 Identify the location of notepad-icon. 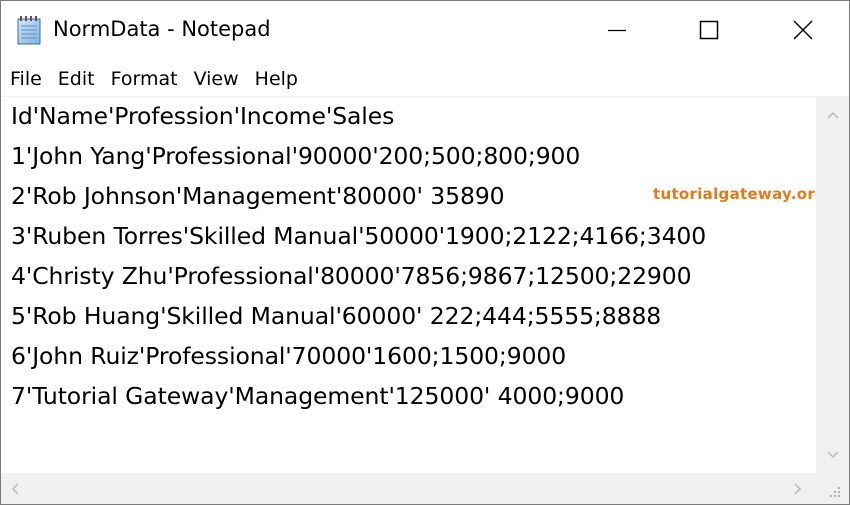
(29, 30).